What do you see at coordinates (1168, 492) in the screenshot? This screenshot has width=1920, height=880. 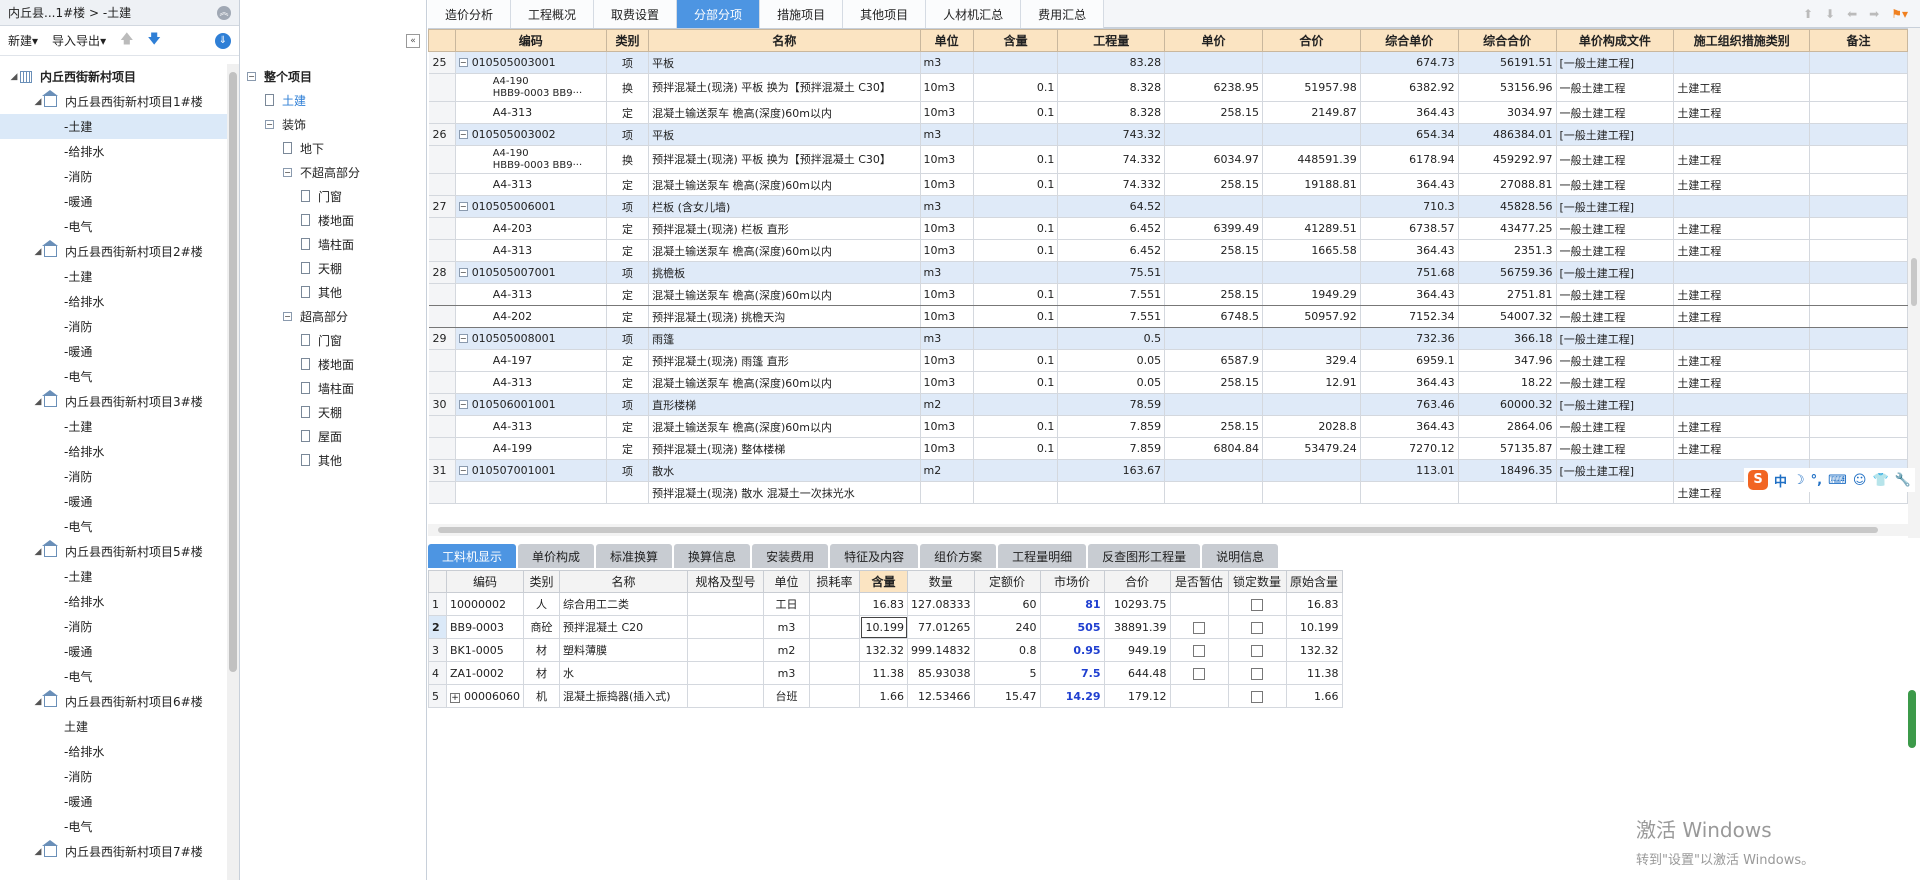 I see `table-row: 预拌混凝土(现浇) 散水 混凝土一次抹光水 土建工程` at bounding box center [1168, 492].